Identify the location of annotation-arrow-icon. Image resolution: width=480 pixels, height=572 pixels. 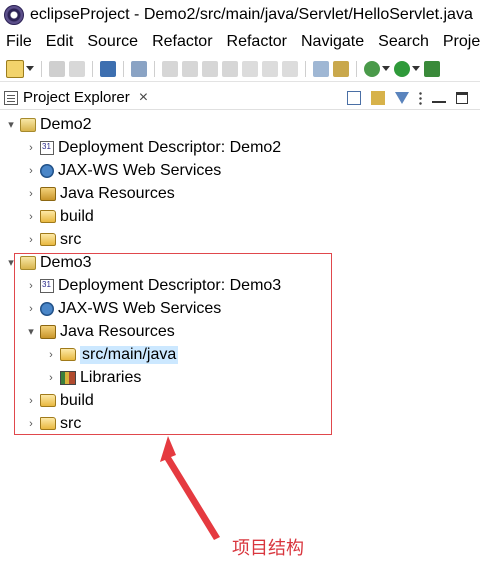
(190, 488).